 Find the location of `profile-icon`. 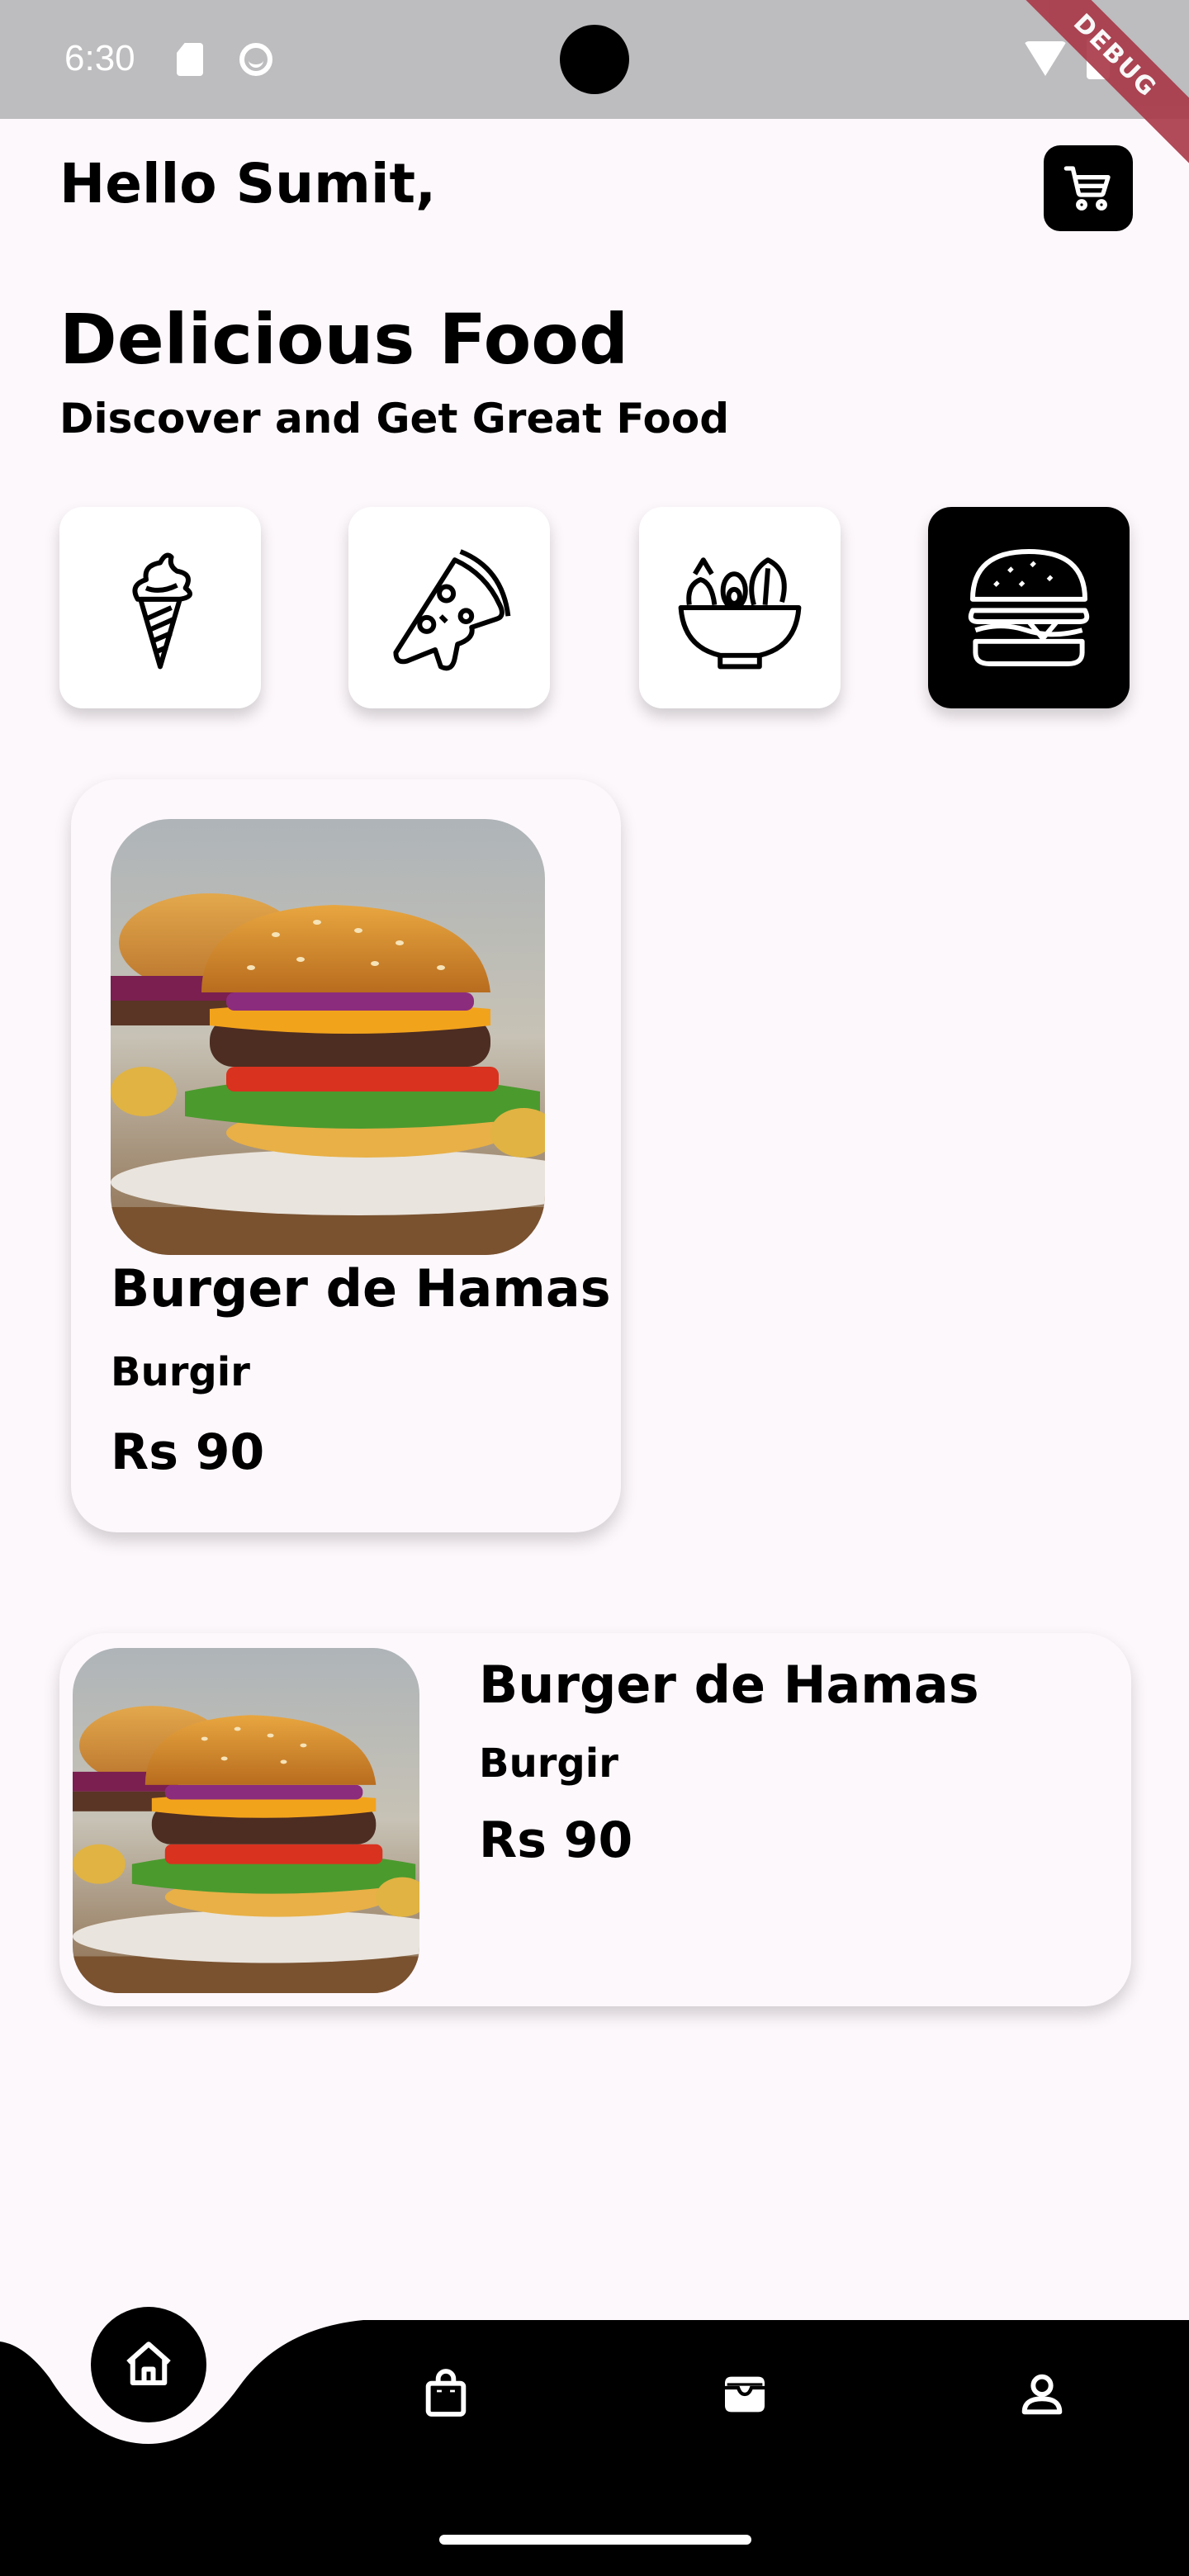

profile-icon is located at coordinates (1042, 2394).